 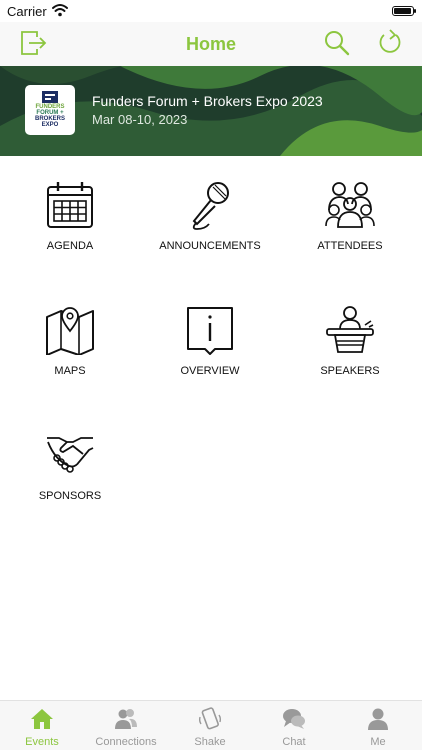 What do you see at coordinates (70, 496) in the screenshot?
I see `sponsors-label: SPONSORS` at bounding box center [70, 496].